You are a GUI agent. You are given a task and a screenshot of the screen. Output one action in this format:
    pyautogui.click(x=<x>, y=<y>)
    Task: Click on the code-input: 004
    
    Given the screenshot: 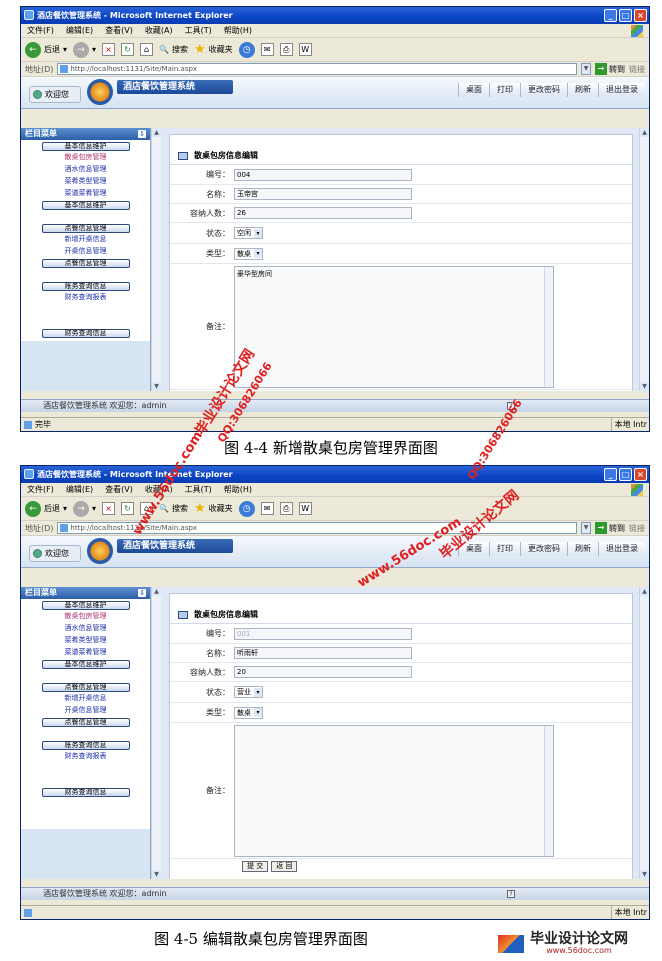 What is the action you would take?
    pyautogui.click(x=323, y=174)
    